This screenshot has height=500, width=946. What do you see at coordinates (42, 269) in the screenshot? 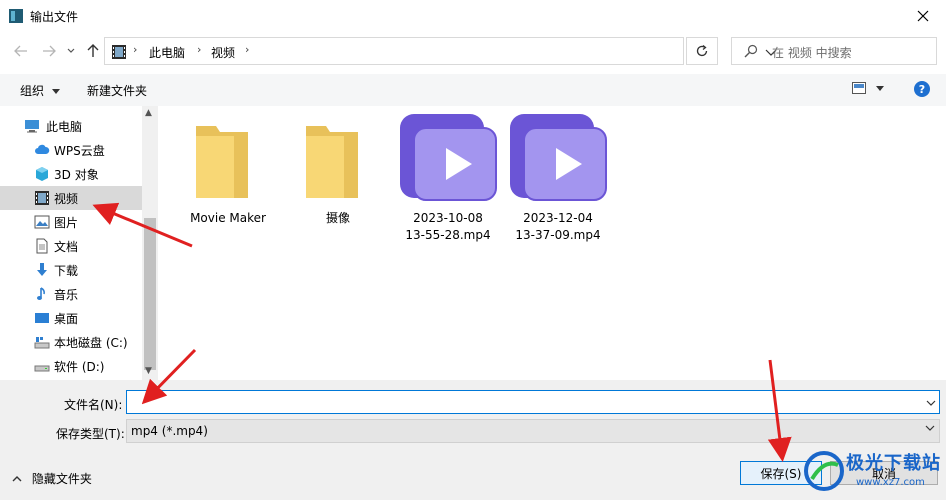
I see `download-icon` at bounding box center [42, 269].